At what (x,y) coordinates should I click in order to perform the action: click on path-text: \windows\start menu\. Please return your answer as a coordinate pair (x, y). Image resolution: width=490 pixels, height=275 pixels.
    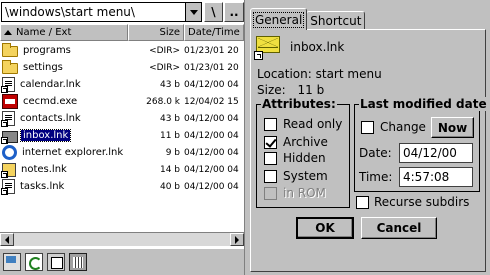
    Looking at the image, I should click on (93, 12).